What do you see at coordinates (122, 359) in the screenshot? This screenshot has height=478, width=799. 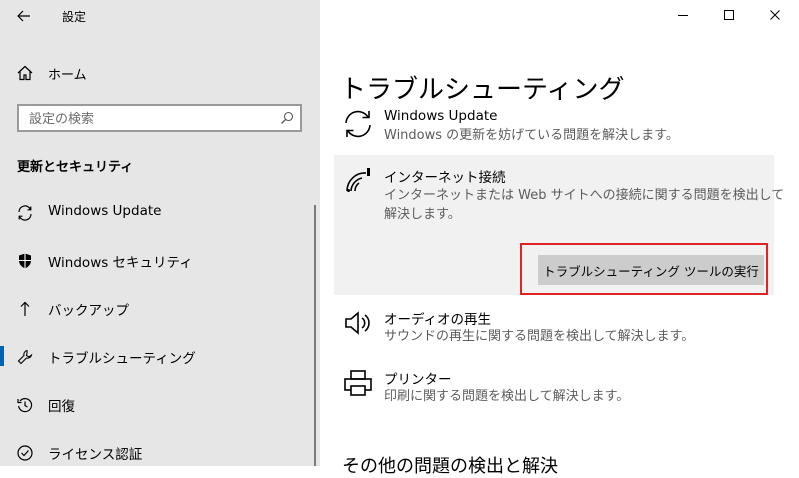 I see `sidebar-item-label: トラブルシューティング` at bounding box center [122, 359].